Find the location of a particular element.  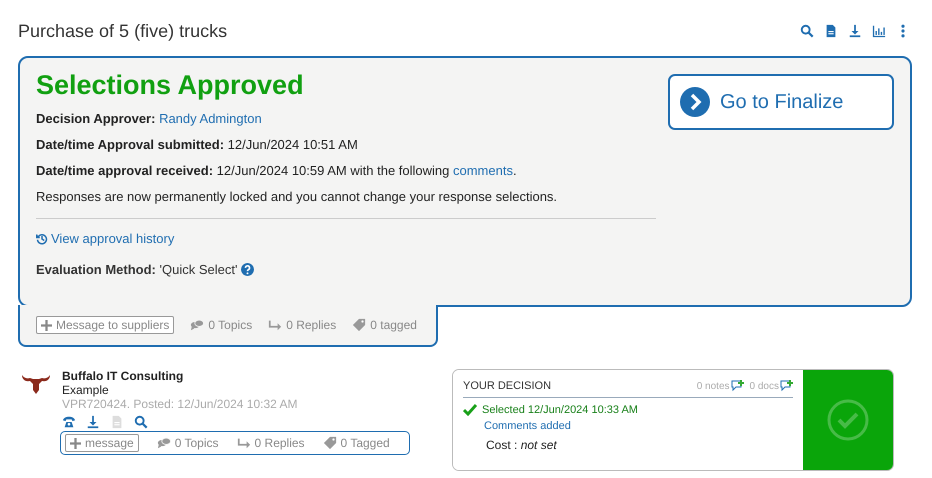

bull-logo-icon is located at coordinates (36, 384).